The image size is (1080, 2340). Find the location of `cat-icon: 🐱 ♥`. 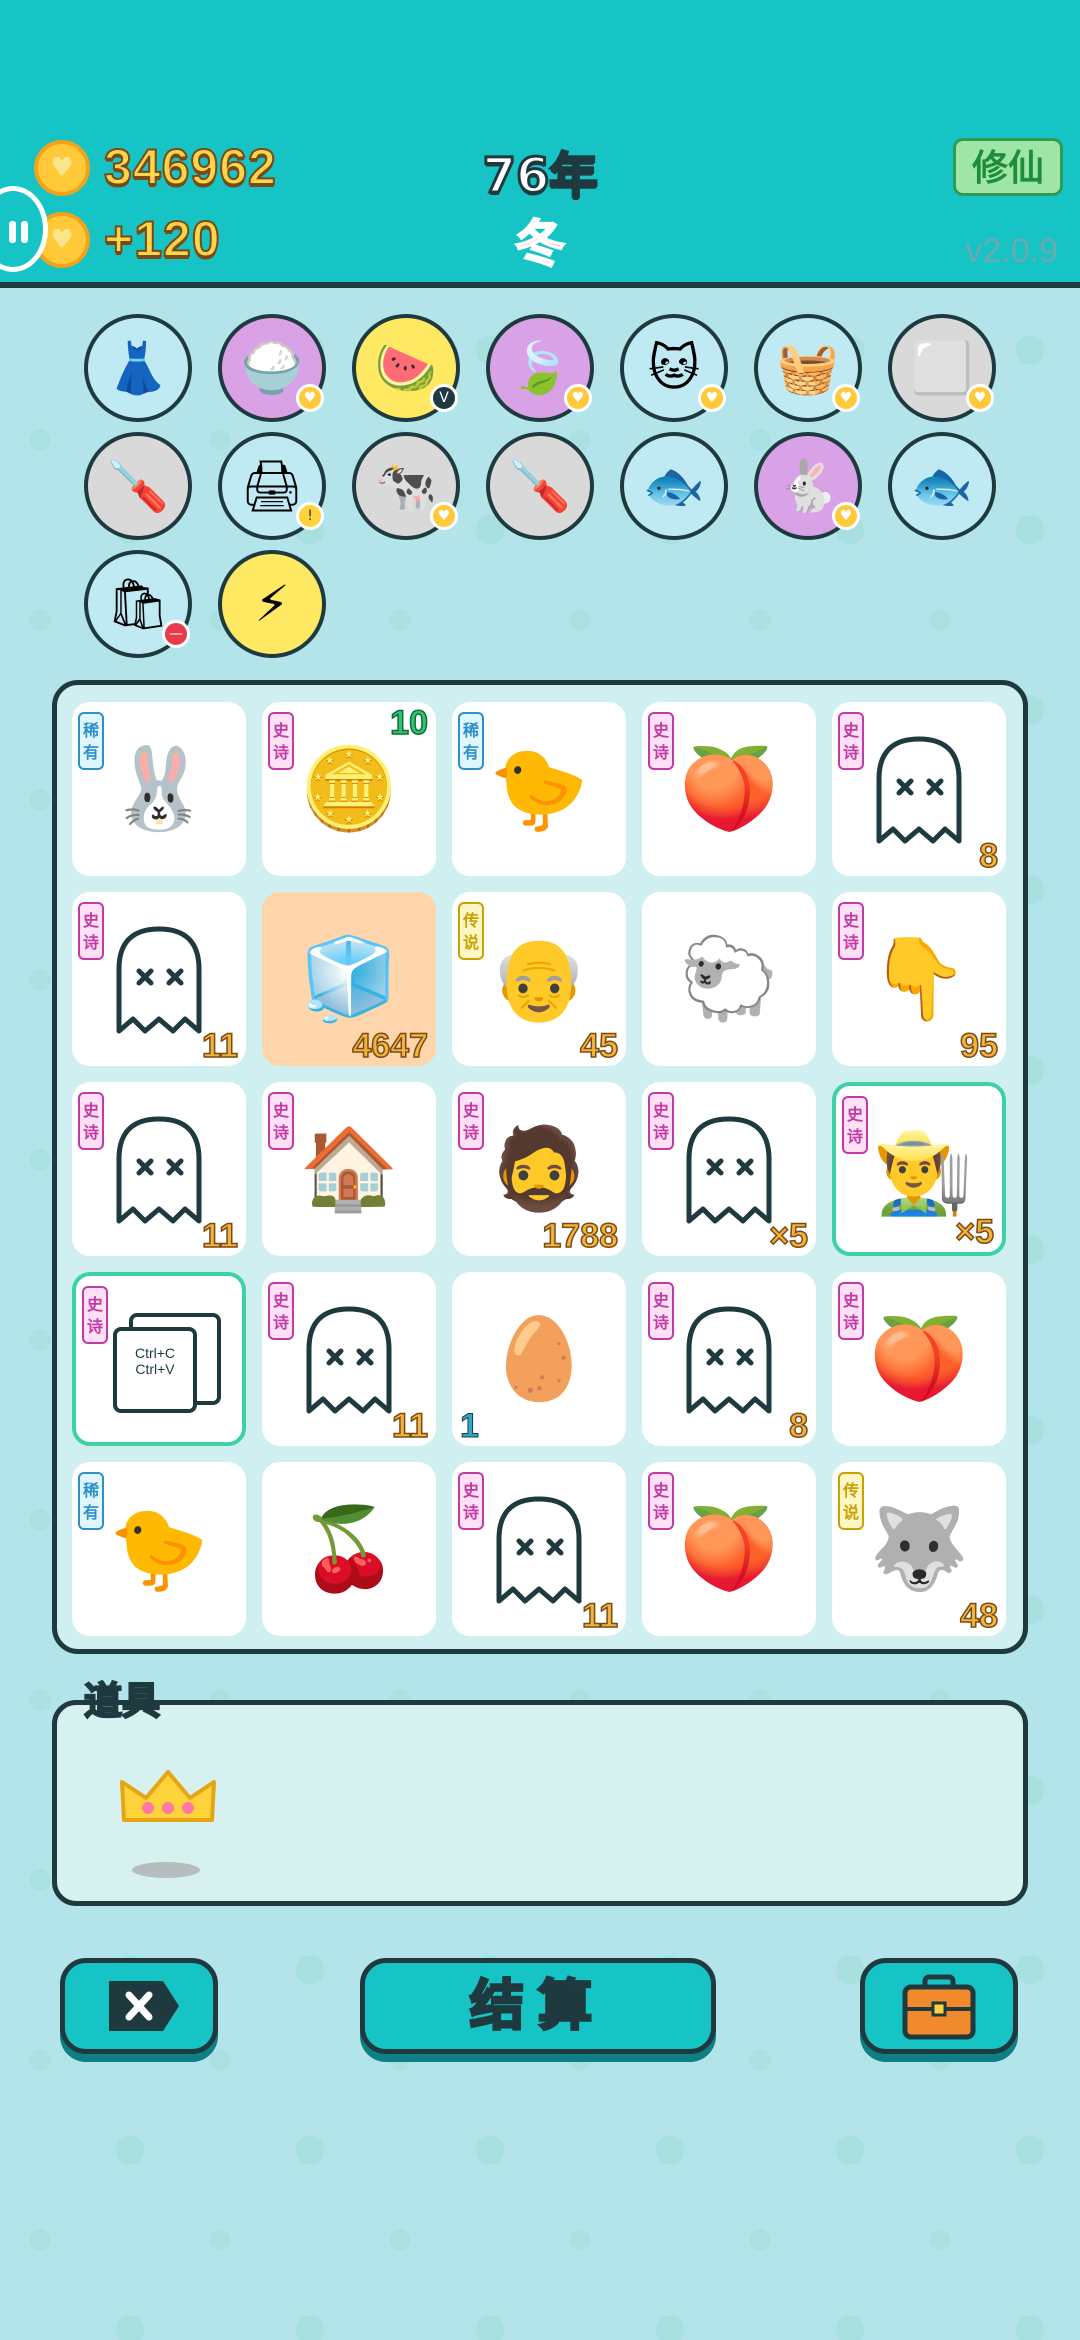

cat-icon: 🐱 ♥ is located at coordinates (674, 368).